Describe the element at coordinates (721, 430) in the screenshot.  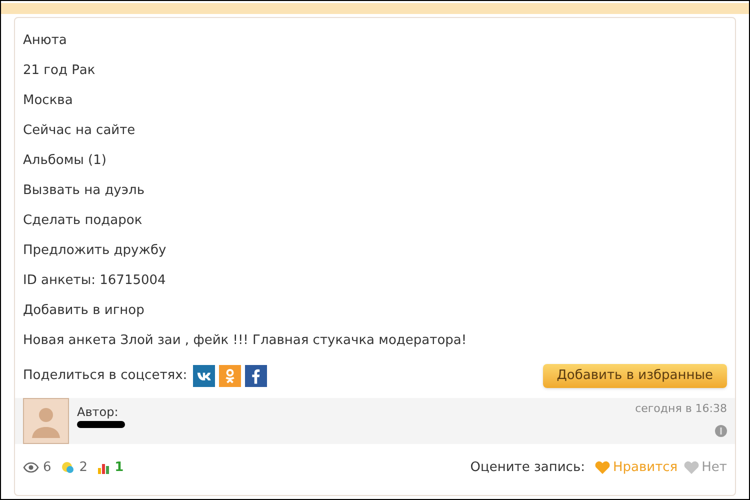
I see `info-icon` at that location.